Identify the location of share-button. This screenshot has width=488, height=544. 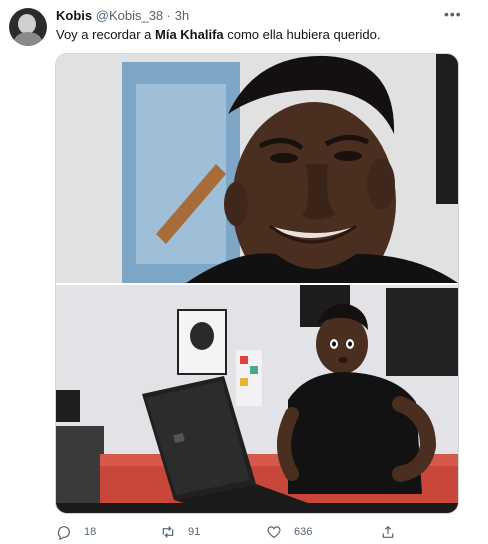
(394, 532).